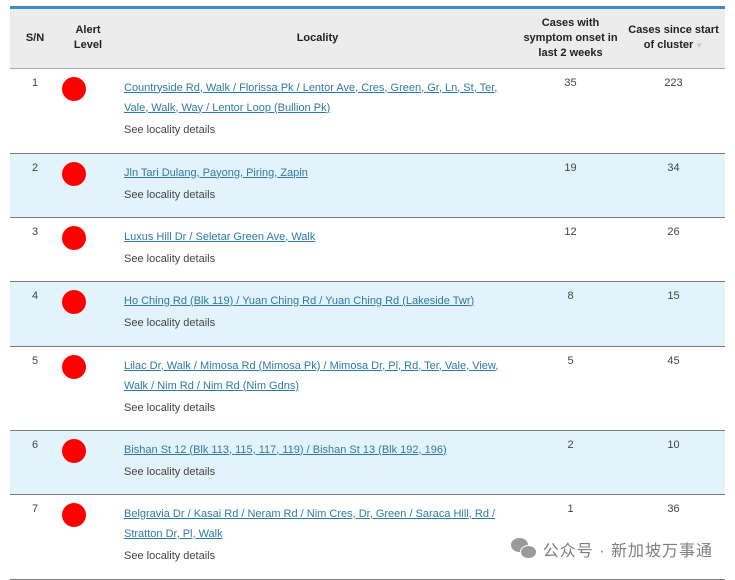  I want to click on cases-recent-value: 19, so click(570, 185).